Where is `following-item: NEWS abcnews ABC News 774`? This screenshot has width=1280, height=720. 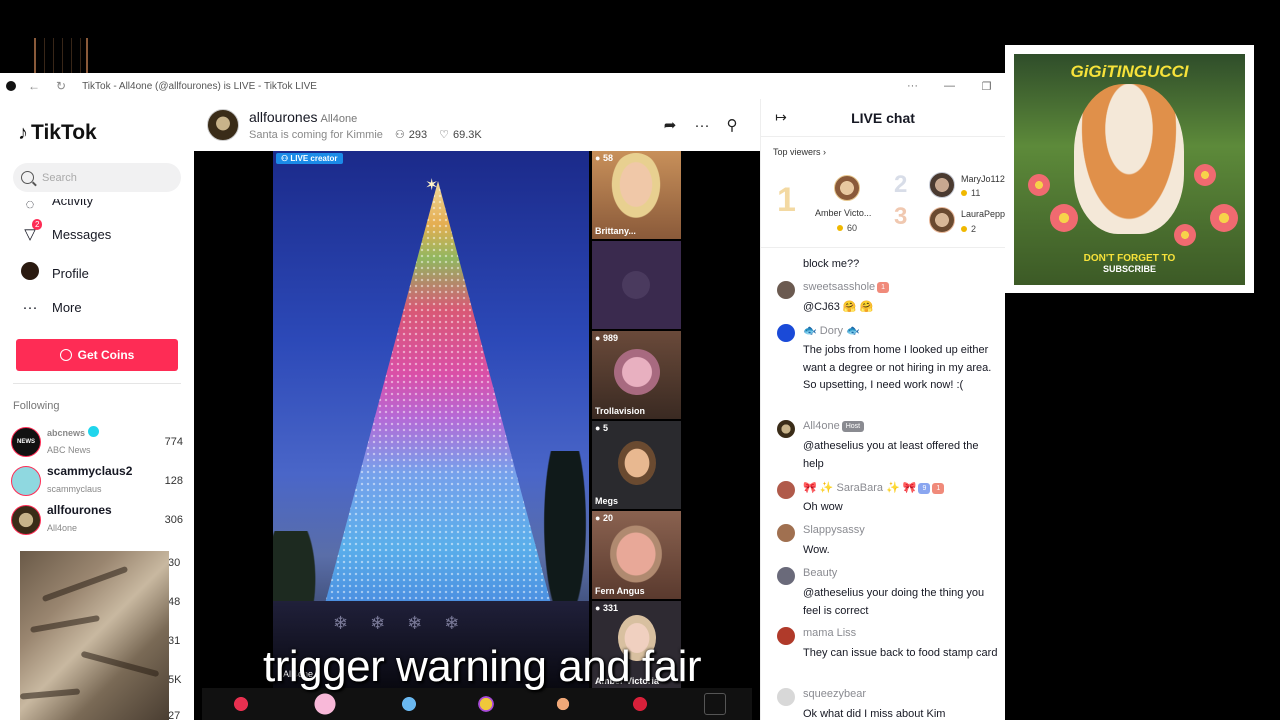 following-item: NEWS abcnews ABC News 774 is located at coordinates (97, 441).